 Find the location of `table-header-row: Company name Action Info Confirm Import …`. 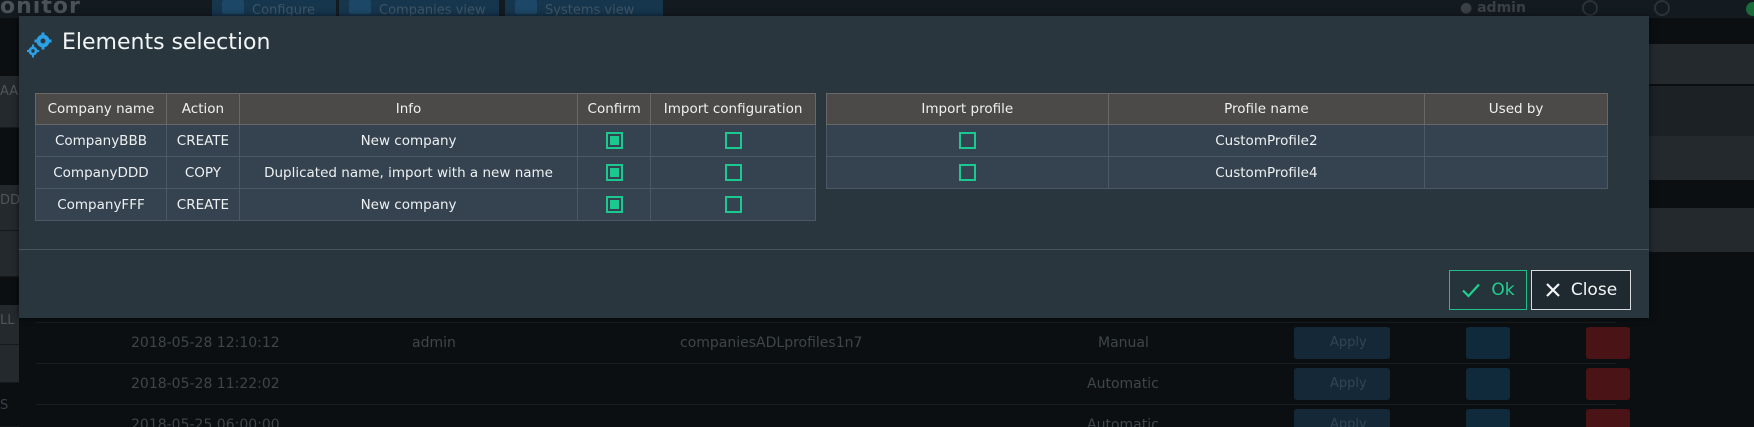

table-header-row: Company name Action Info Confirm Import … is located at coordinates (425, 109).